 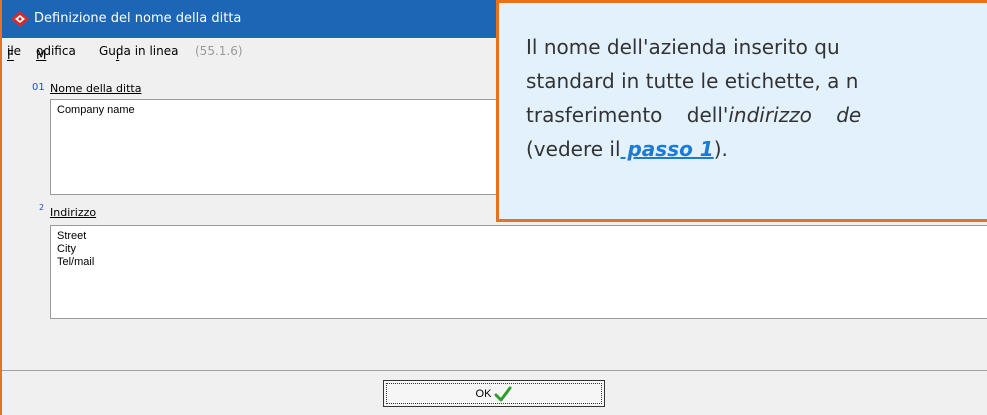 I want to click on callout-line-2: standard in tutte le etichette, a n, so click(x=692, y=81).